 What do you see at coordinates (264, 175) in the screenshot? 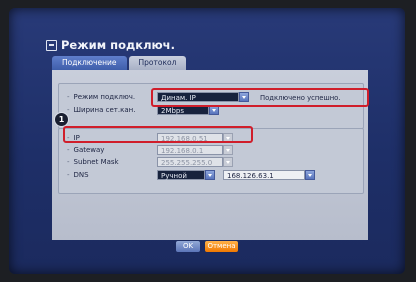
I see `dns-field: 168.126.63.1` at bounding box center [264, 175].